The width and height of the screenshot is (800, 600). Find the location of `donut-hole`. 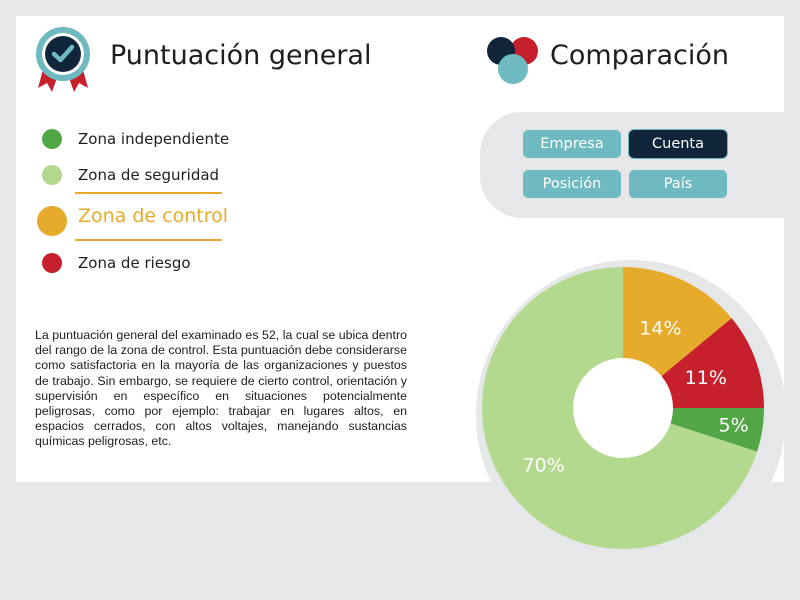

donut-hole is located at coordinates (623, 408).